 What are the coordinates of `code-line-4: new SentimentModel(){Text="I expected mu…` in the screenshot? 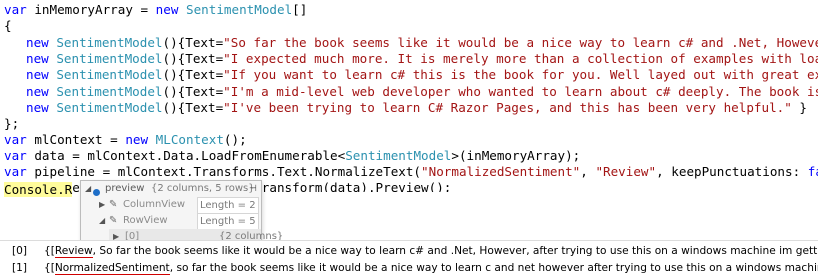 It's located at (411, 59).